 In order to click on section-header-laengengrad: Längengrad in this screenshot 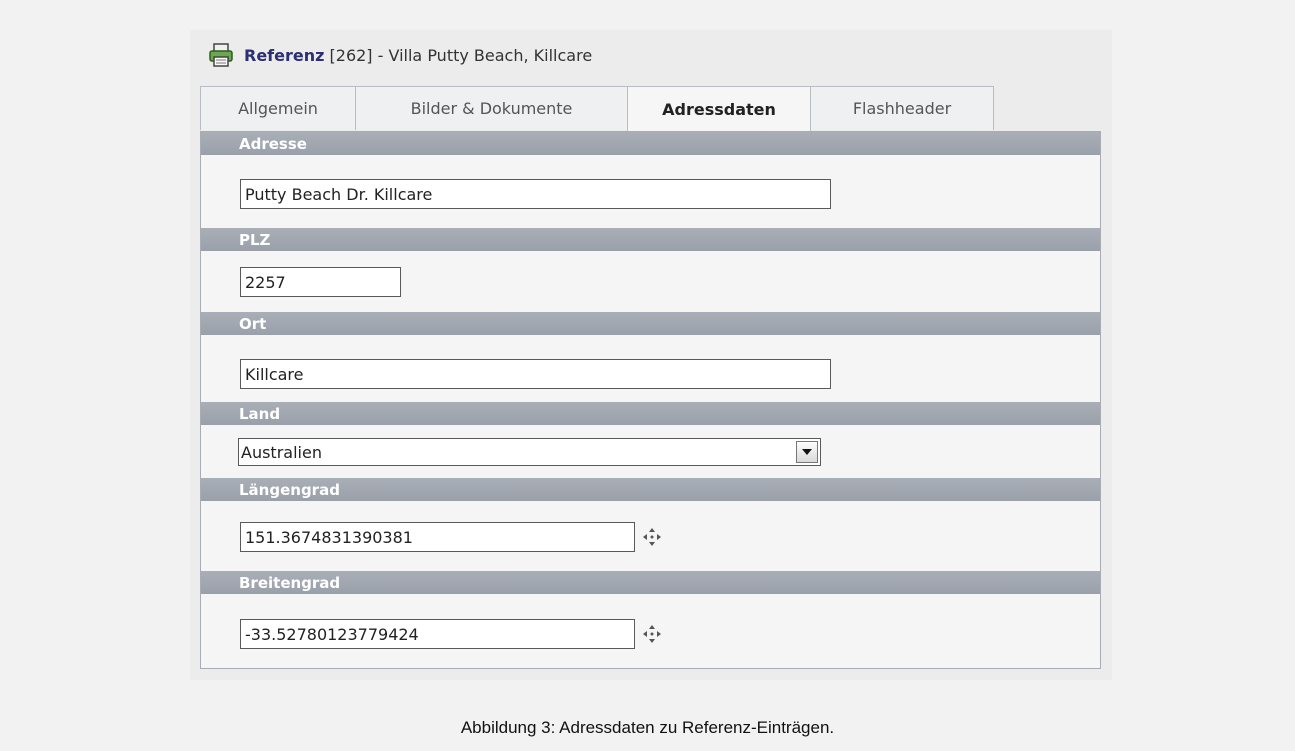, I will do `click(650, 489)`.